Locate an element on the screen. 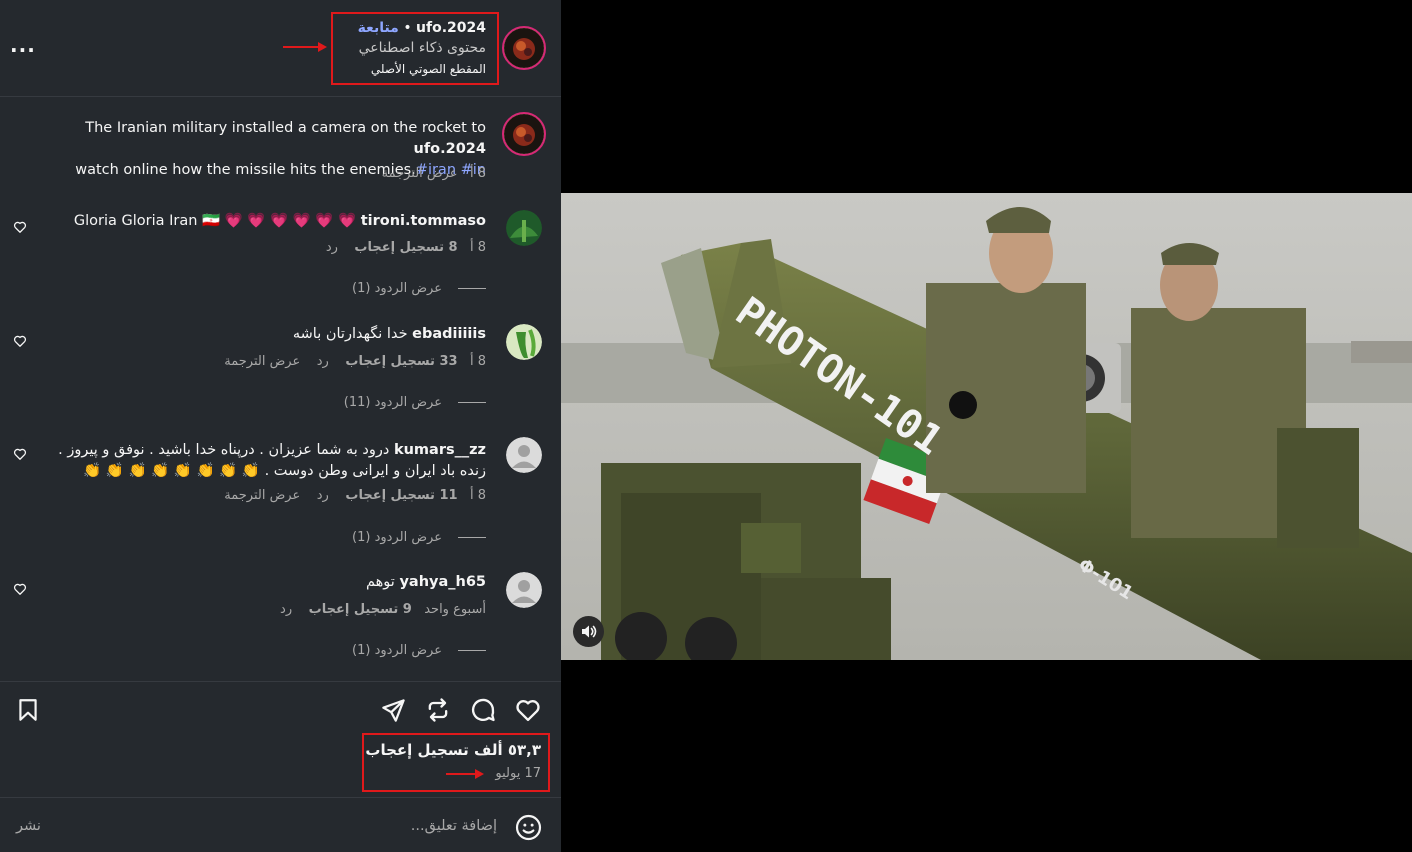  comment-meta-tironi: 8 أ 8 تسجيل إعجاب رد is located at coordinates (336, 247).